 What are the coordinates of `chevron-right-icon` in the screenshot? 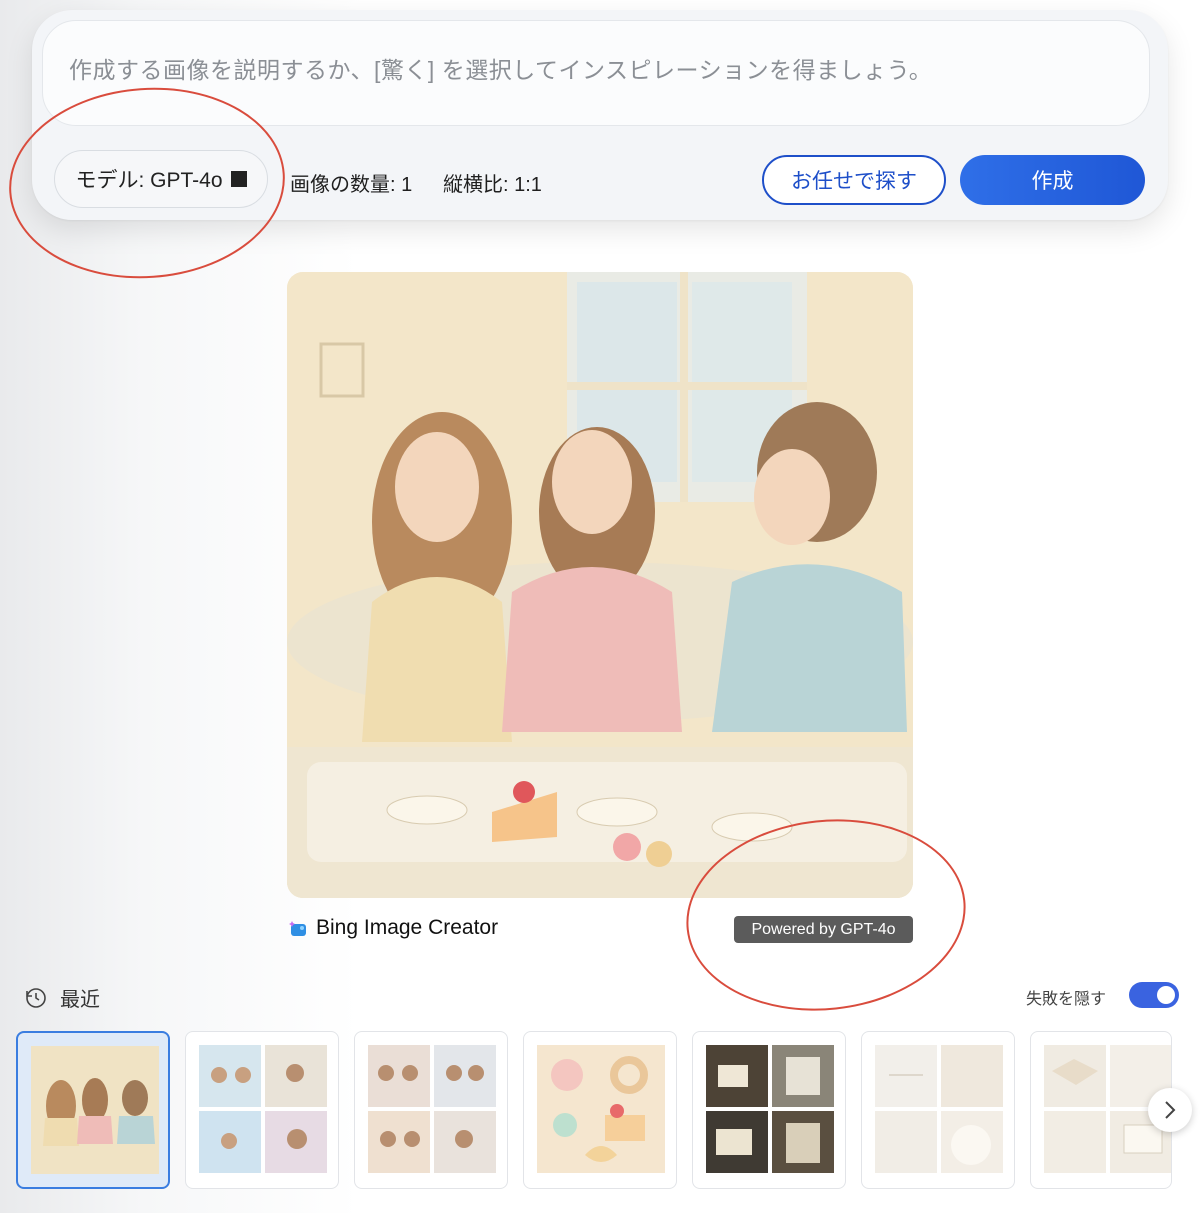 It's located at (1170, 1110).